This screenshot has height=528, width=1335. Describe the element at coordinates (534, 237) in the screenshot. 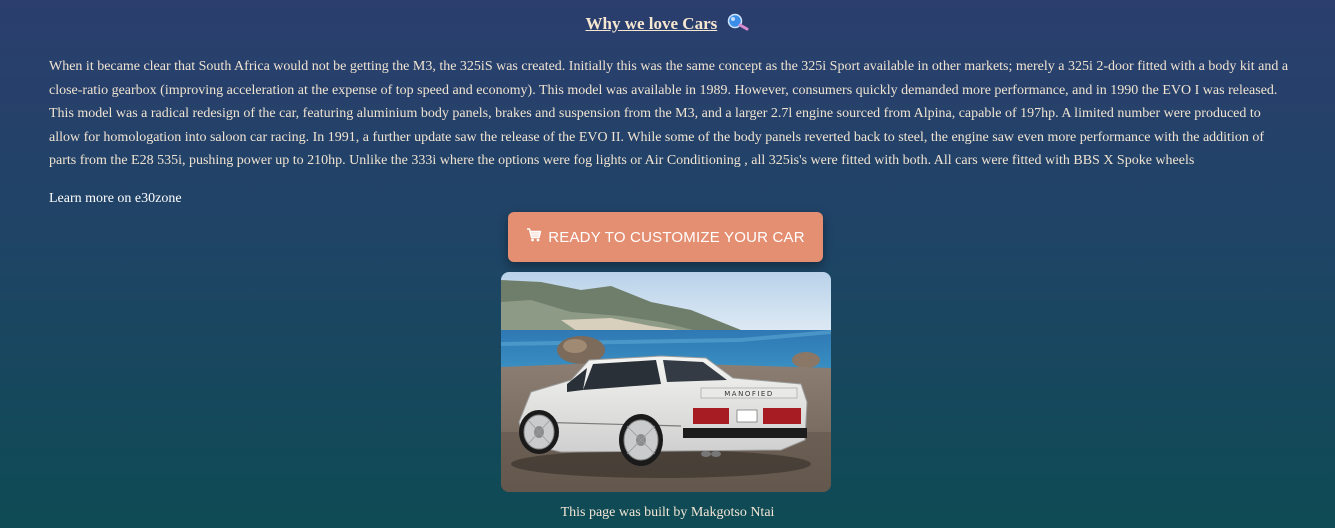

I see `shopping-cart-icon` at that location.